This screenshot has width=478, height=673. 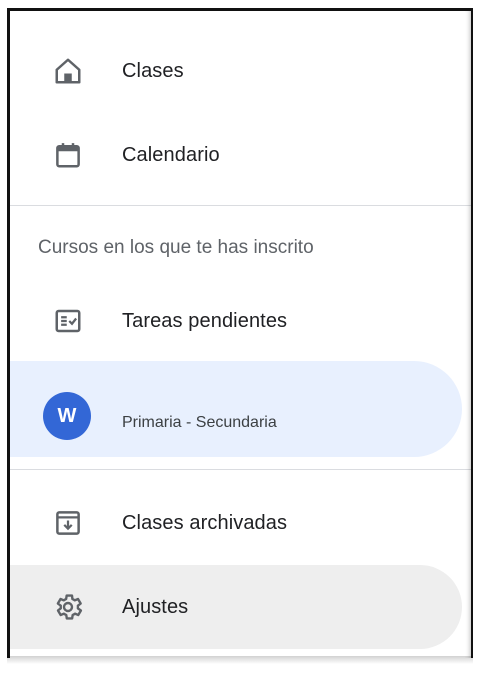 I want to click on class-avatar: W, so click(x=67, y=416).